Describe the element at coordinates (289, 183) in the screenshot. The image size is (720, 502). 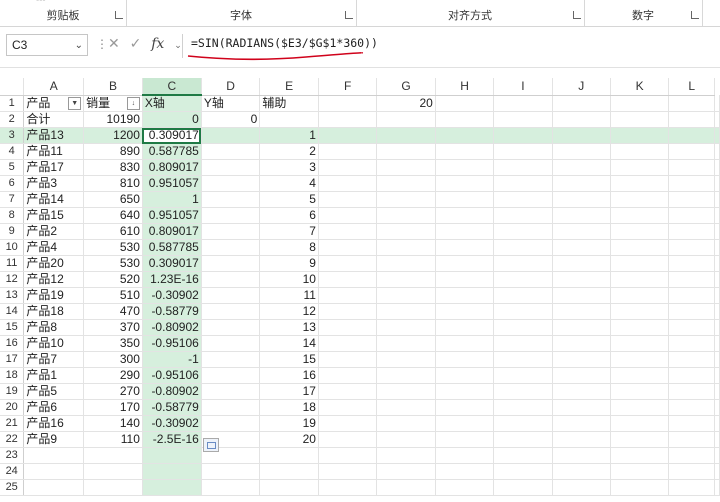
I see `cell-e6: 4` at that location.